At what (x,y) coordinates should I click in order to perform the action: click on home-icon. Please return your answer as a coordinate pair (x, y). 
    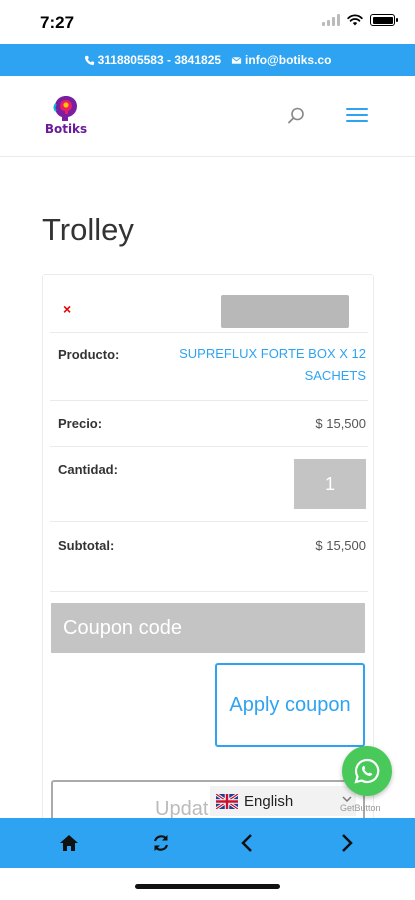
    Looking at the image, I should click on (69, 843).